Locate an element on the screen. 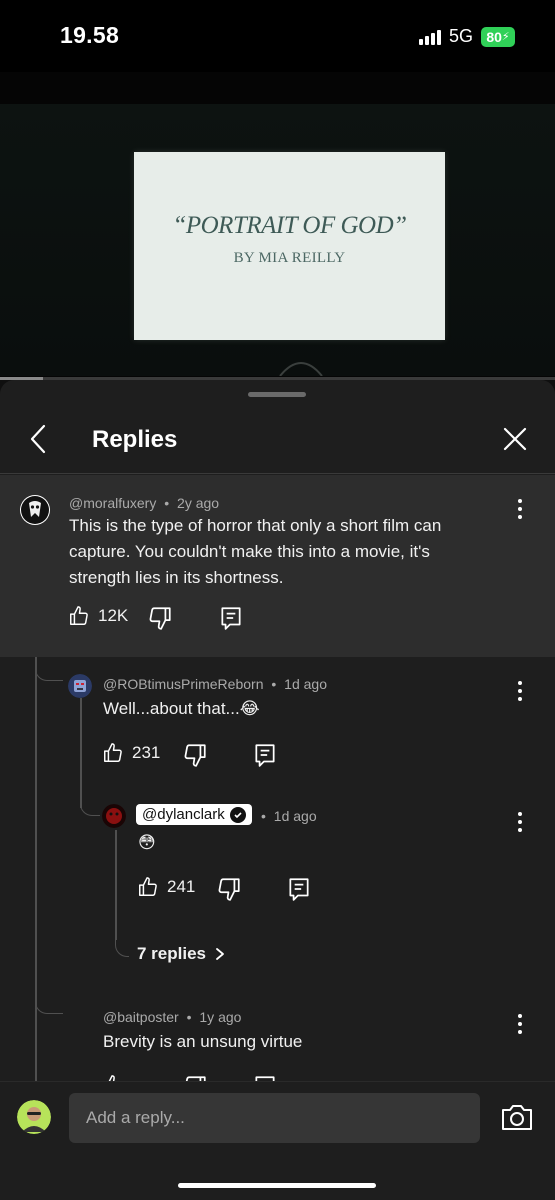 The height and width of the screenshot is (1200, 555). user-avatar-icon is located at coordinates (34, 1117).